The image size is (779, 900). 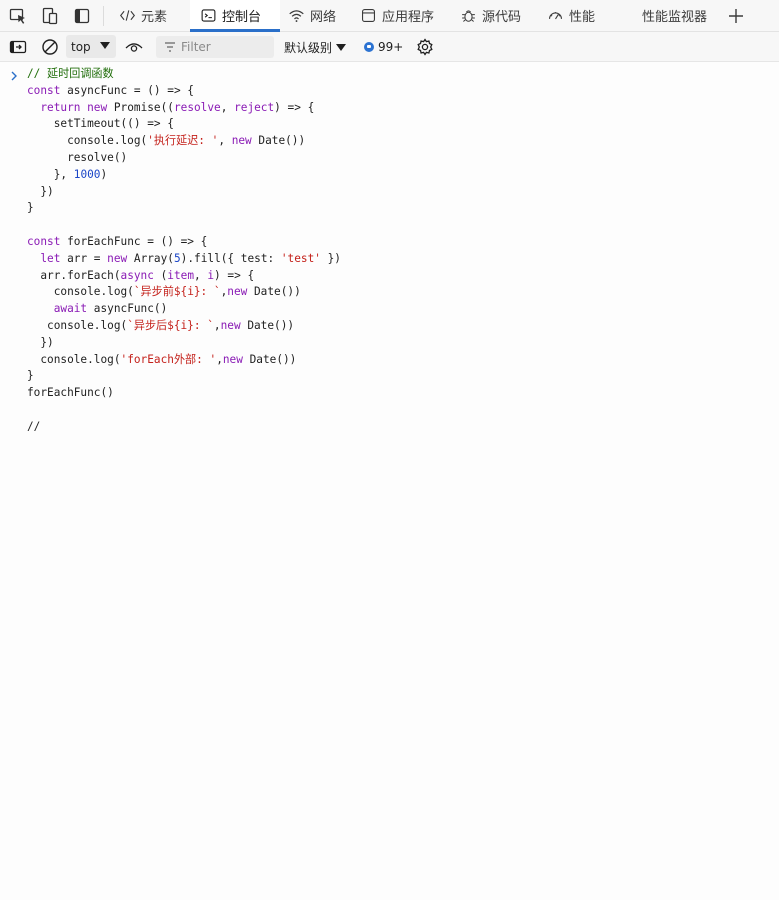 What do you see at coordinates (170, 325) in the screenshot?
I see `code-token: `异步后${i}: `` at bounding box center [170, 325].